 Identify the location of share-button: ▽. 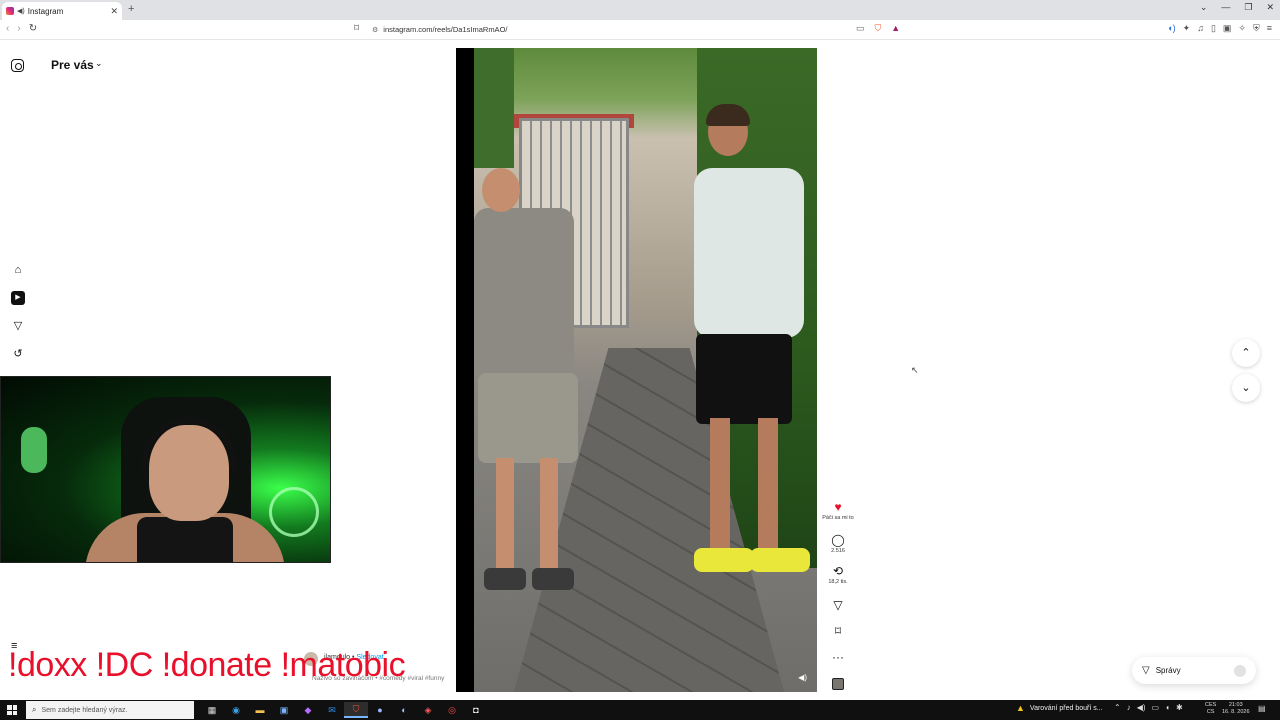
(838, 605).